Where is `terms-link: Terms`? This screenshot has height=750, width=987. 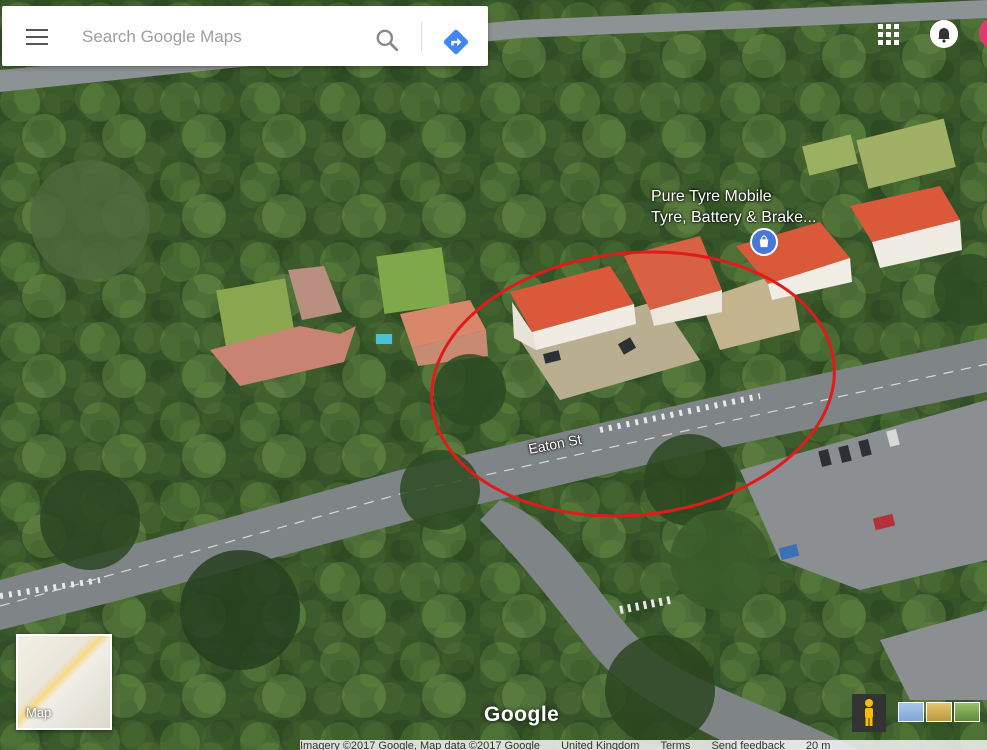
terms-link: Terms is located at coordinates (675, 745).